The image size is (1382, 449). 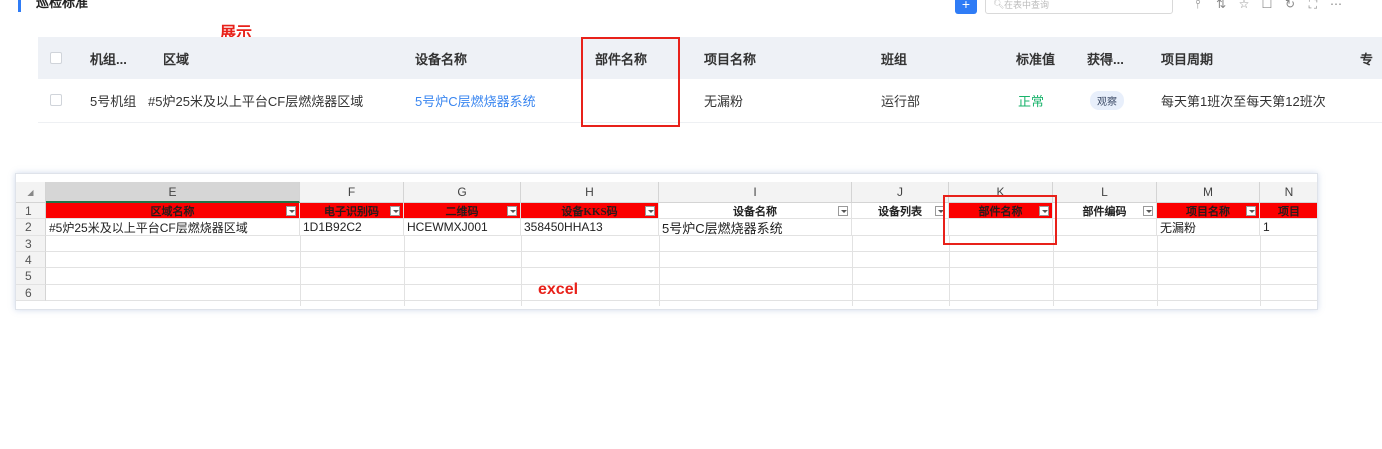 I want to click on excel-cell: 1D1B92C2, so click(x=352, y=227).